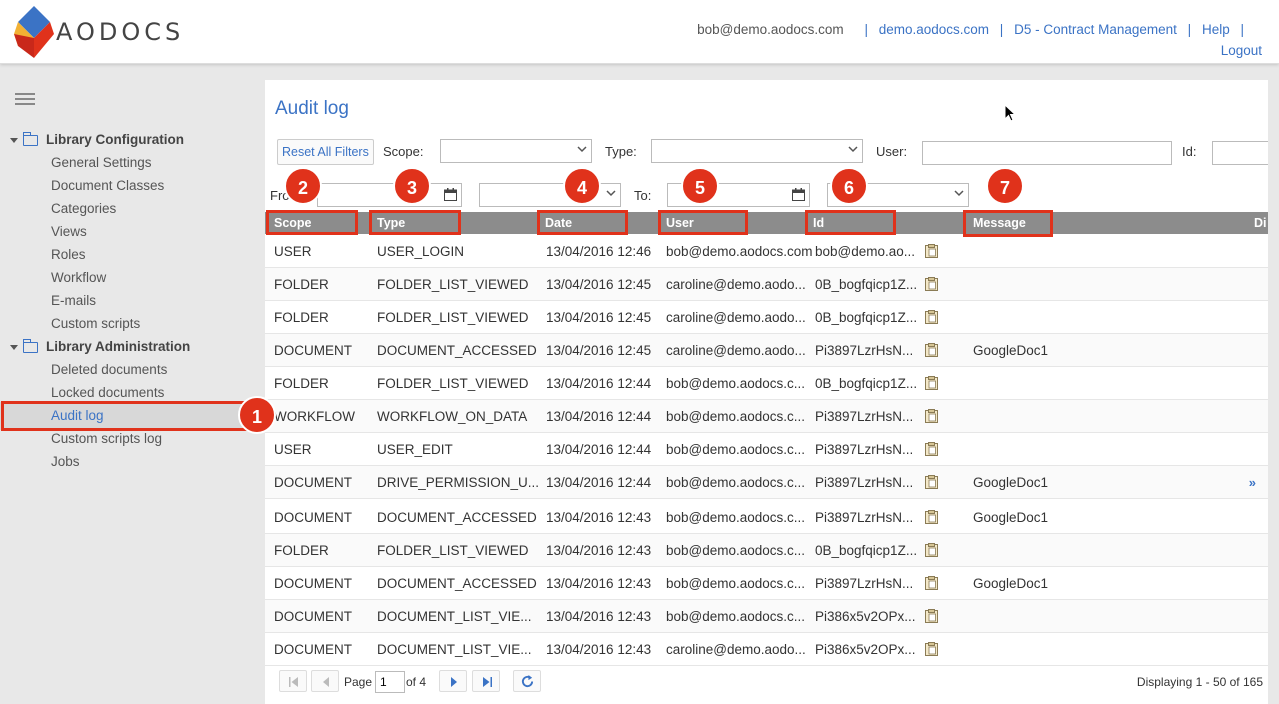 The height and width of the screenshot is (704, 1279). I want to click on next-page-button, so click(453, 681).